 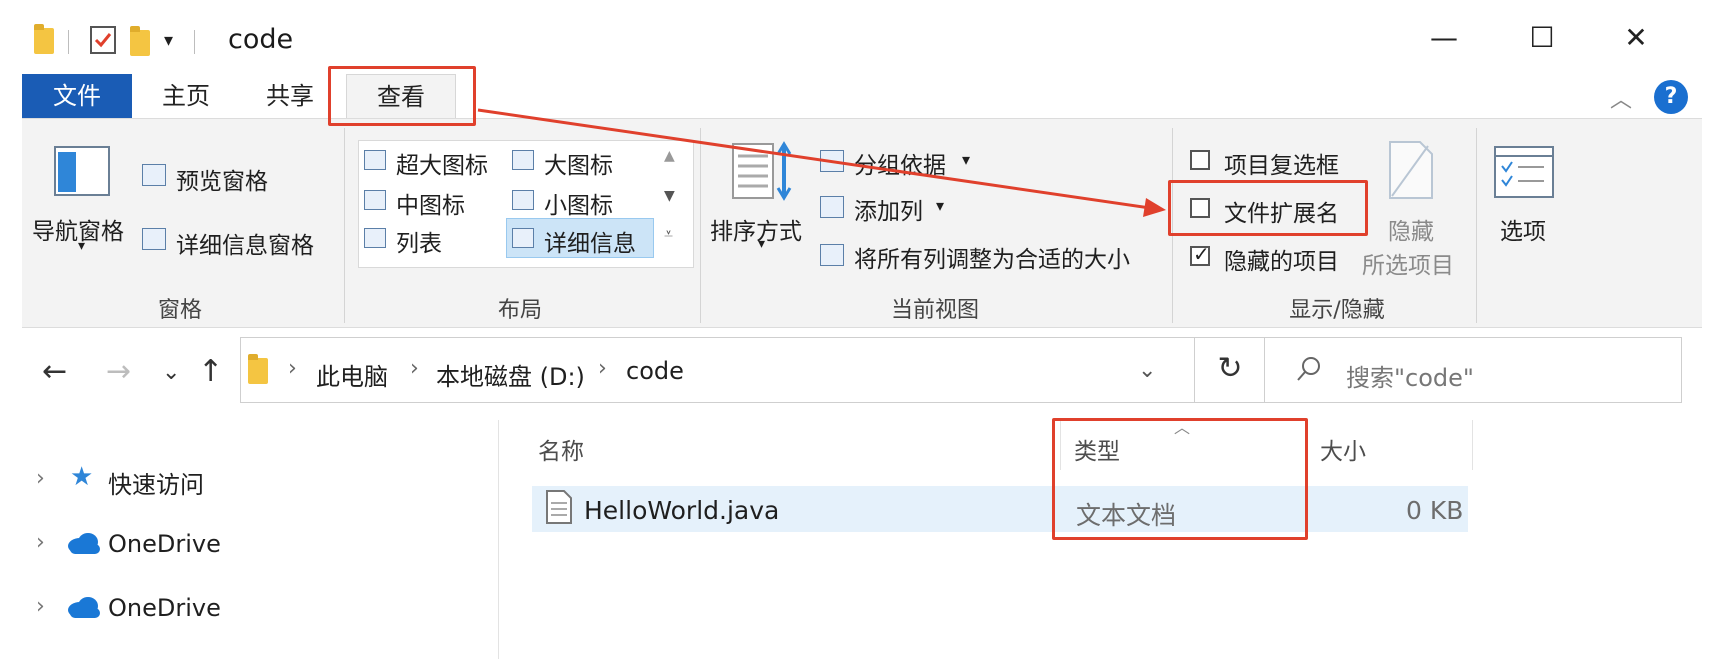 What do you see at coordinates (523, 238) in the screenshot?
I see `details-icon` at bounding box center [523, 238].